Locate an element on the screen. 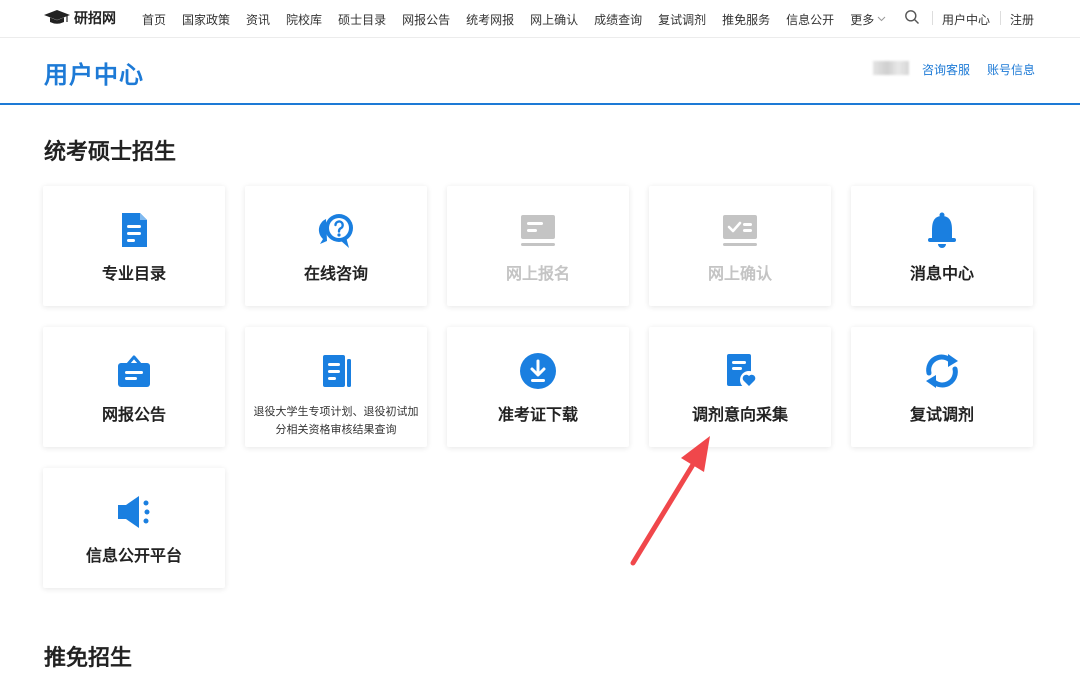  account-info-link: 账号信息 is located at coordinates (1011, 69).